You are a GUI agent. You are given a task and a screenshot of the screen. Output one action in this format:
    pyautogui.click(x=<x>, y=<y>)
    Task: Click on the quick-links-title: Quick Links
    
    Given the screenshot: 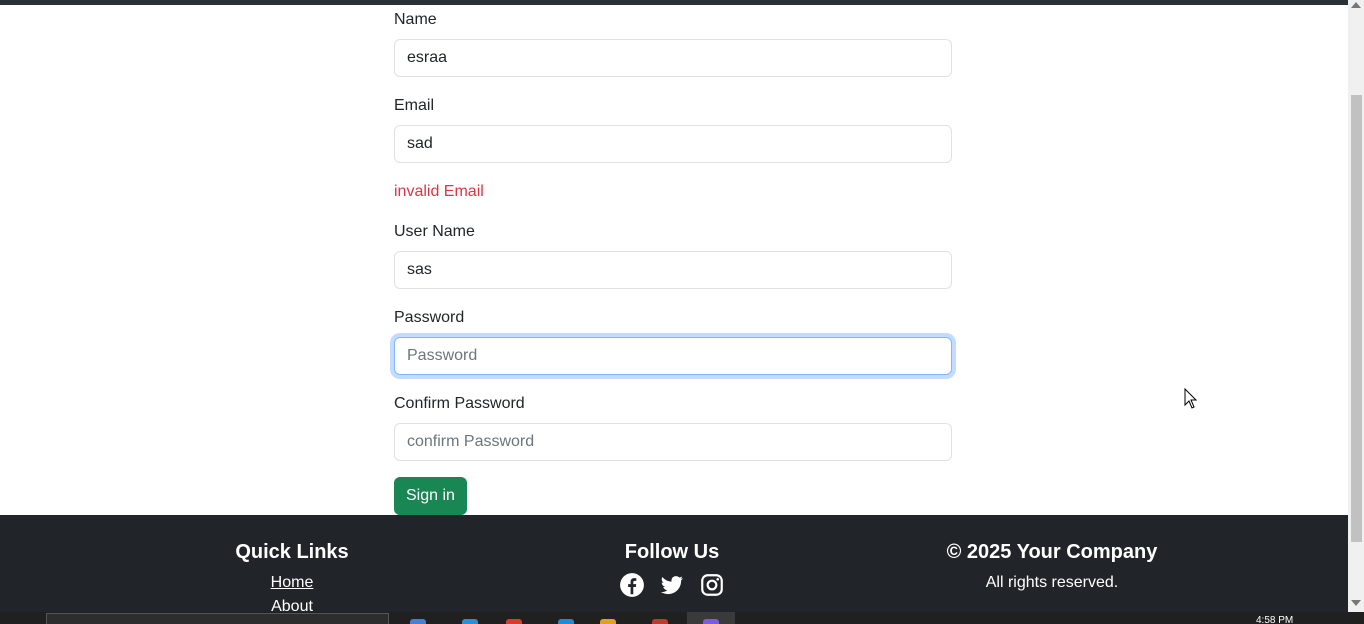 What is the action you would take?
    pyautogui.click(x=292, y=552)
    